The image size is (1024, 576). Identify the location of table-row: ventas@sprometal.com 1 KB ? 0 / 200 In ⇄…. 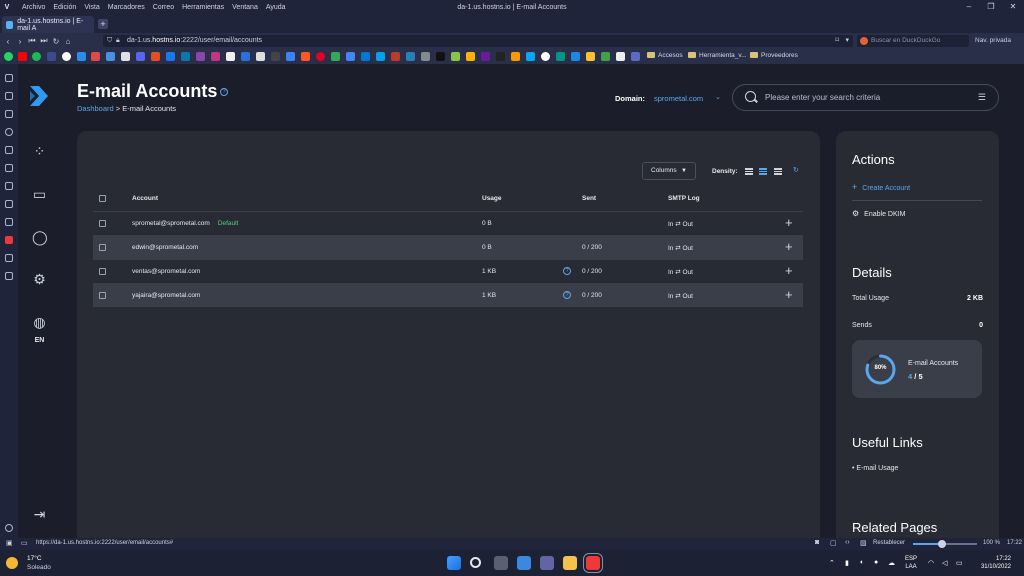
(448, 271).